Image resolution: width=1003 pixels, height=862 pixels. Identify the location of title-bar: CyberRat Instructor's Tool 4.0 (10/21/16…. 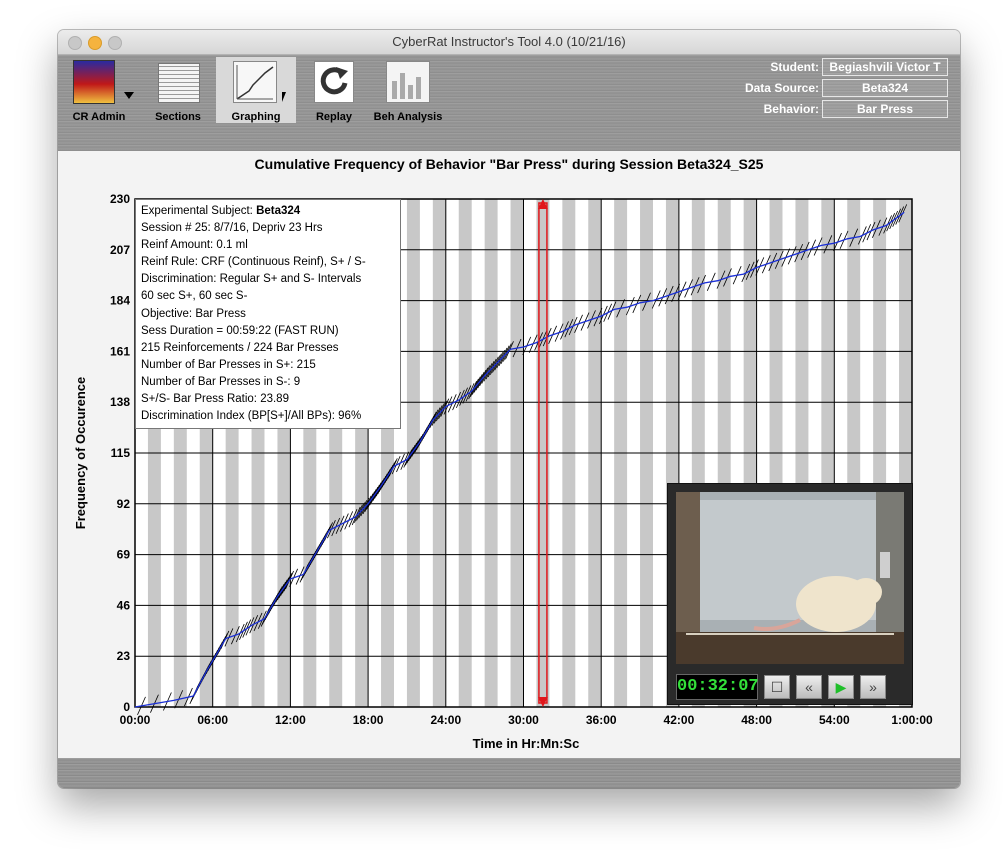
(509, 42).